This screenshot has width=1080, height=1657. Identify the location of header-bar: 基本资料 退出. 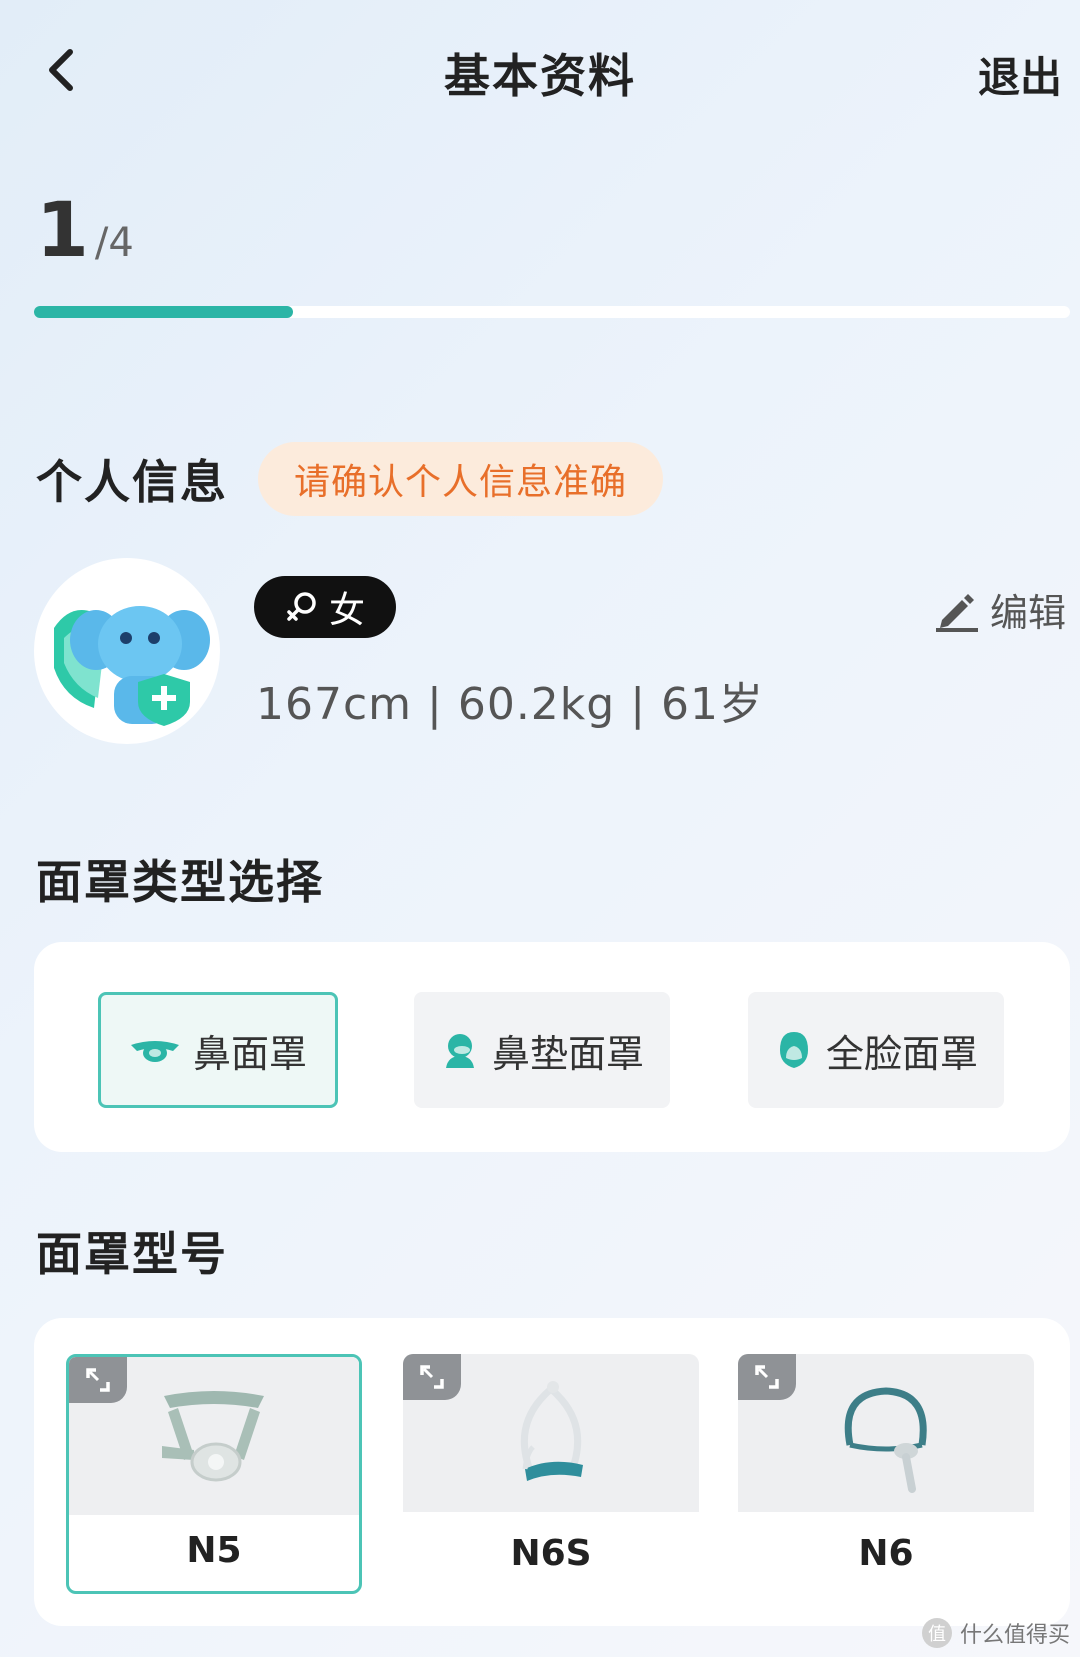
(540, 75).